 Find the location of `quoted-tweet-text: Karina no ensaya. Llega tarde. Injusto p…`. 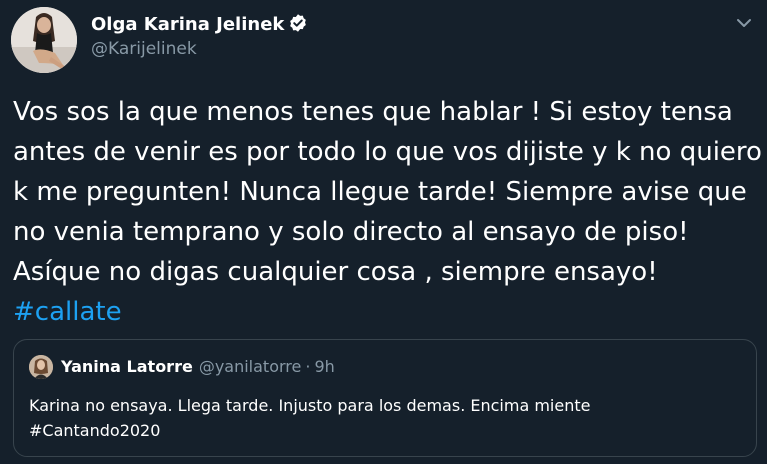

quoted-tweet-text: Karina no ensaya. Llega tarde. Injusto p… is located at coordinates (384, 418).